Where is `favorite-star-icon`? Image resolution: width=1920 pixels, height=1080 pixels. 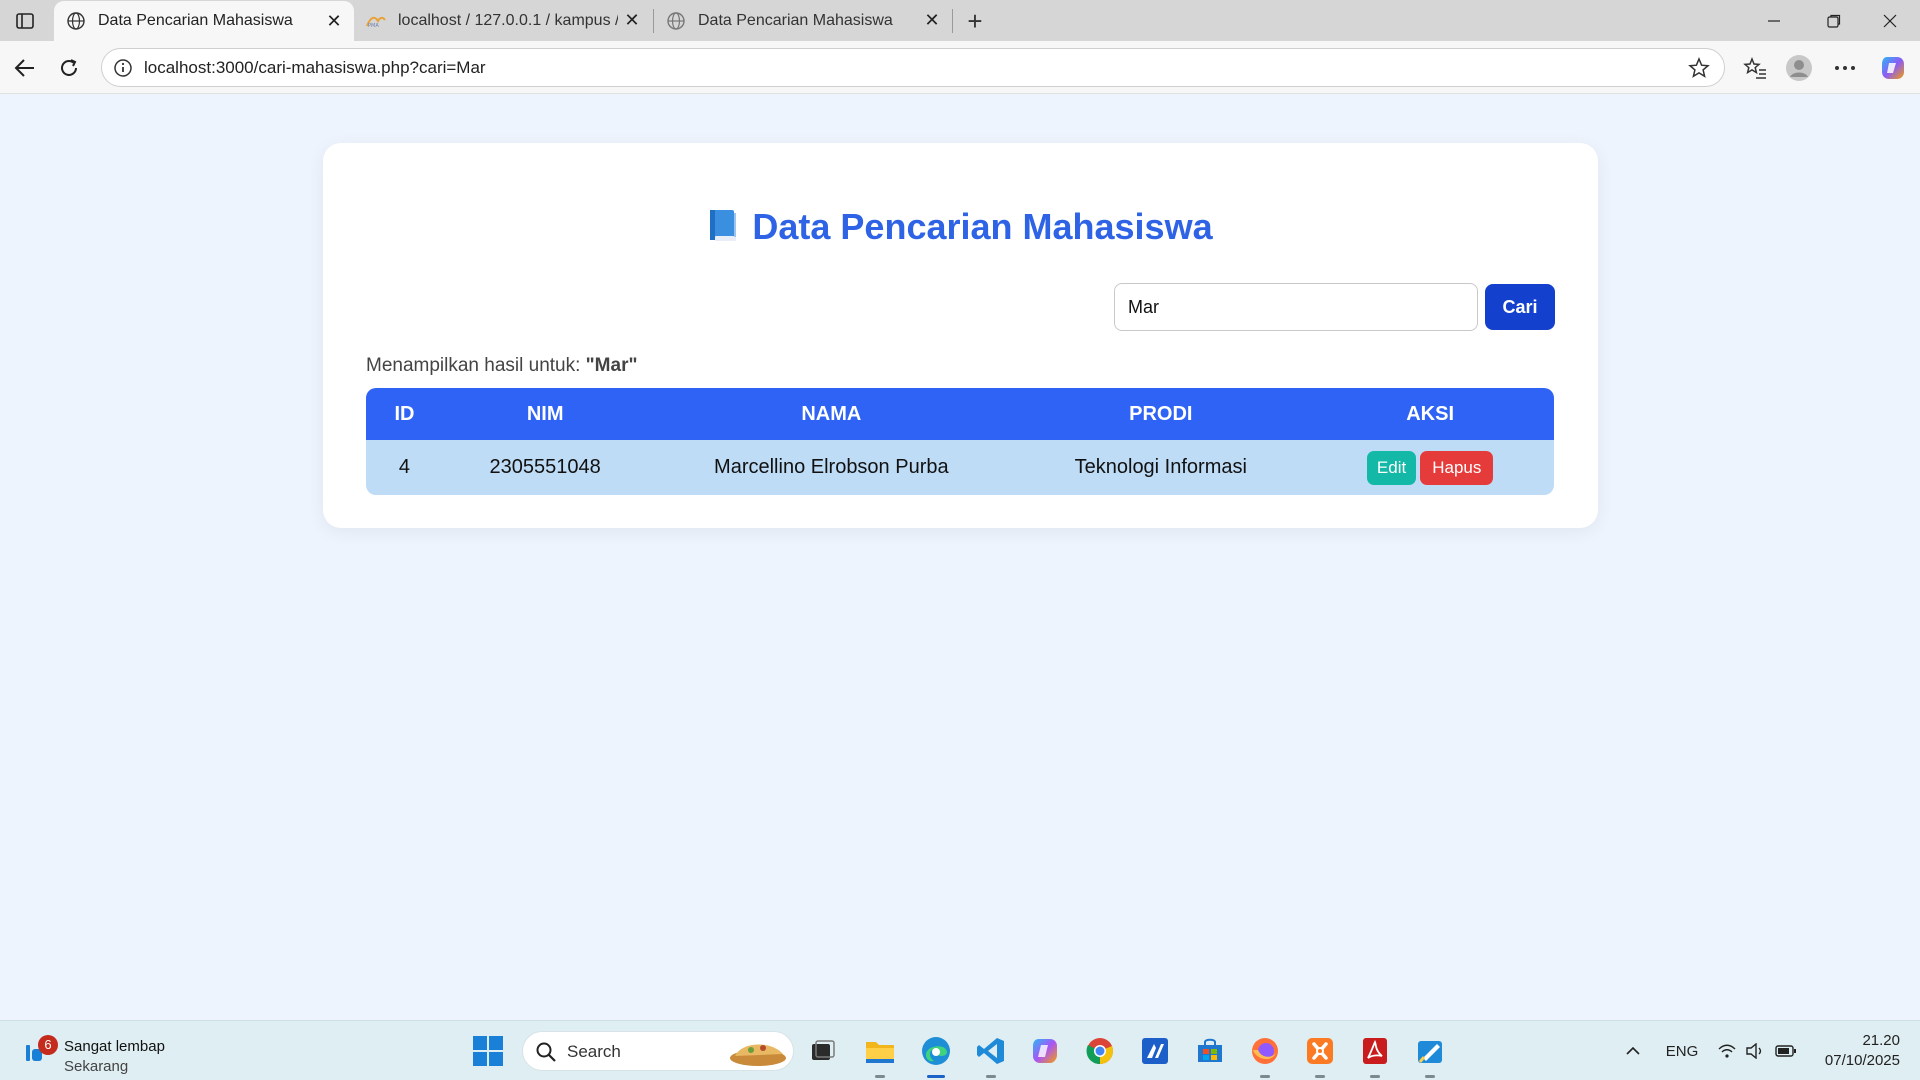
favorite-star-icon is located at coordinates (1699, 68).